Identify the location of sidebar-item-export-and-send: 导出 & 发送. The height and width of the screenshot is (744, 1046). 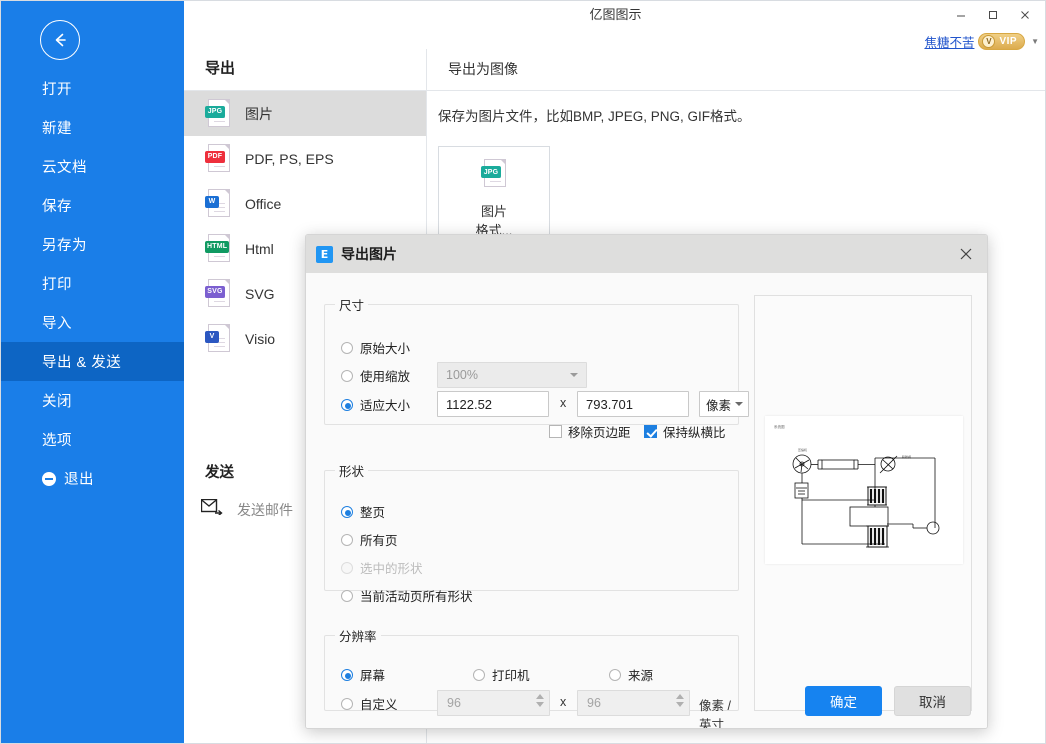
(92, 361).